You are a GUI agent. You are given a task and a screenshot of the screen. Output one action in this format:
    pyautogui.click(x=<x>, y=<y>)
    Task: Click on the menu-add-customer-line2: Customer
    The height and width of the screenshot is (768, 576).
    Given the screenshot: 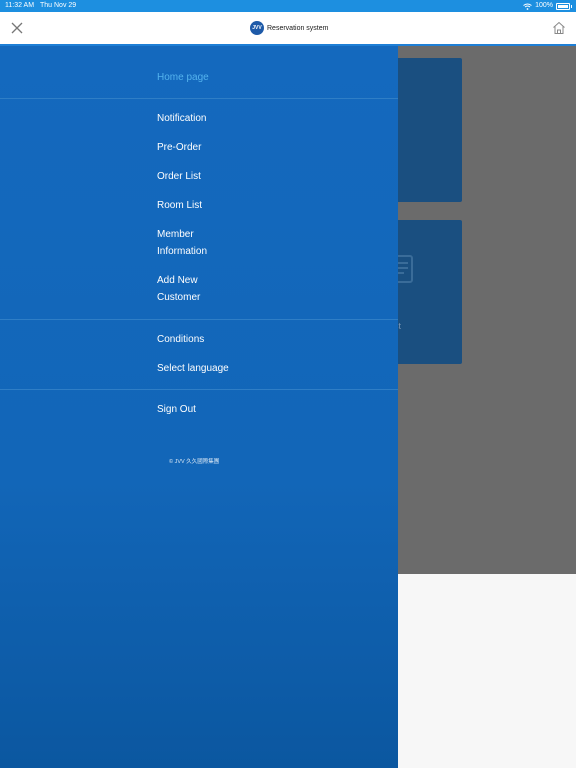 What is the action you would take?
    pyautogui.click(x=179, y=297)
    